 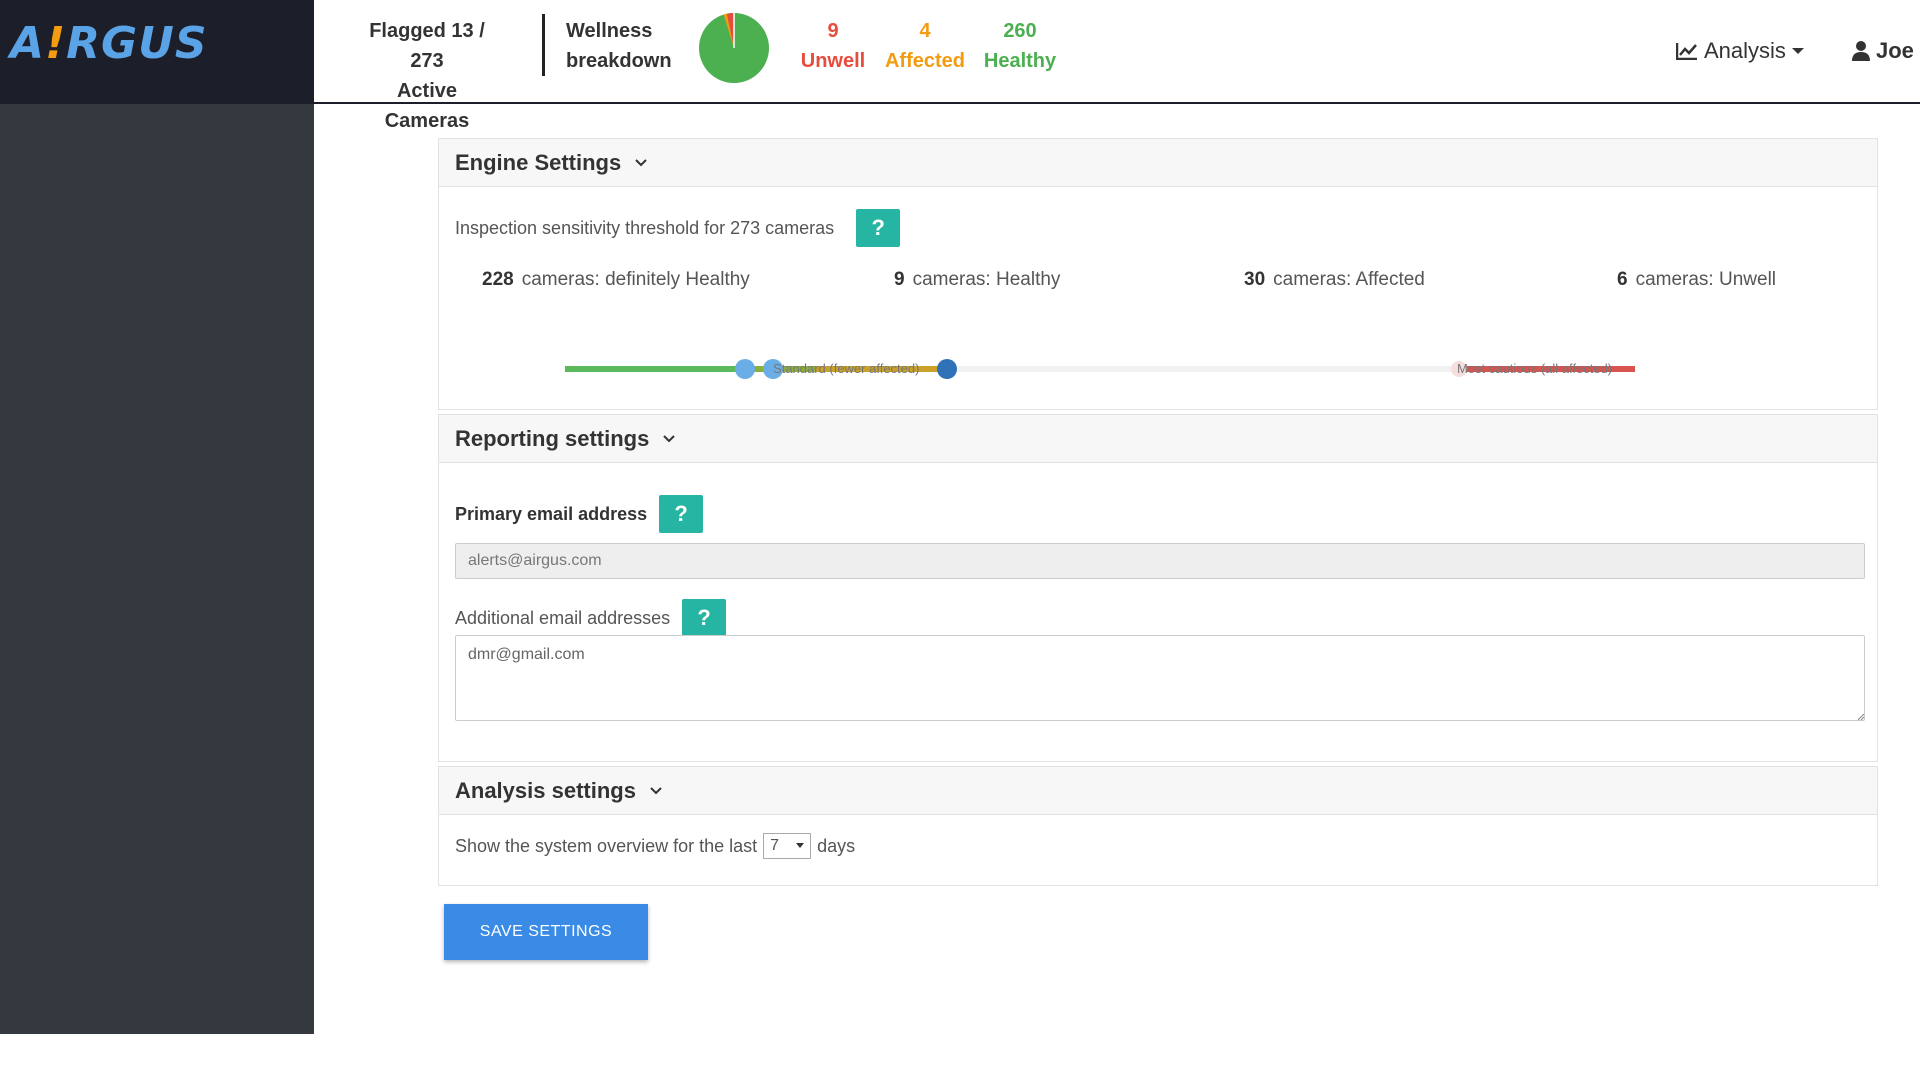 What do you see at coordinates (545, 790) in the screenshot?
I see `analysis-settings-title: Analysis settings` at bounding box center [545, 790].